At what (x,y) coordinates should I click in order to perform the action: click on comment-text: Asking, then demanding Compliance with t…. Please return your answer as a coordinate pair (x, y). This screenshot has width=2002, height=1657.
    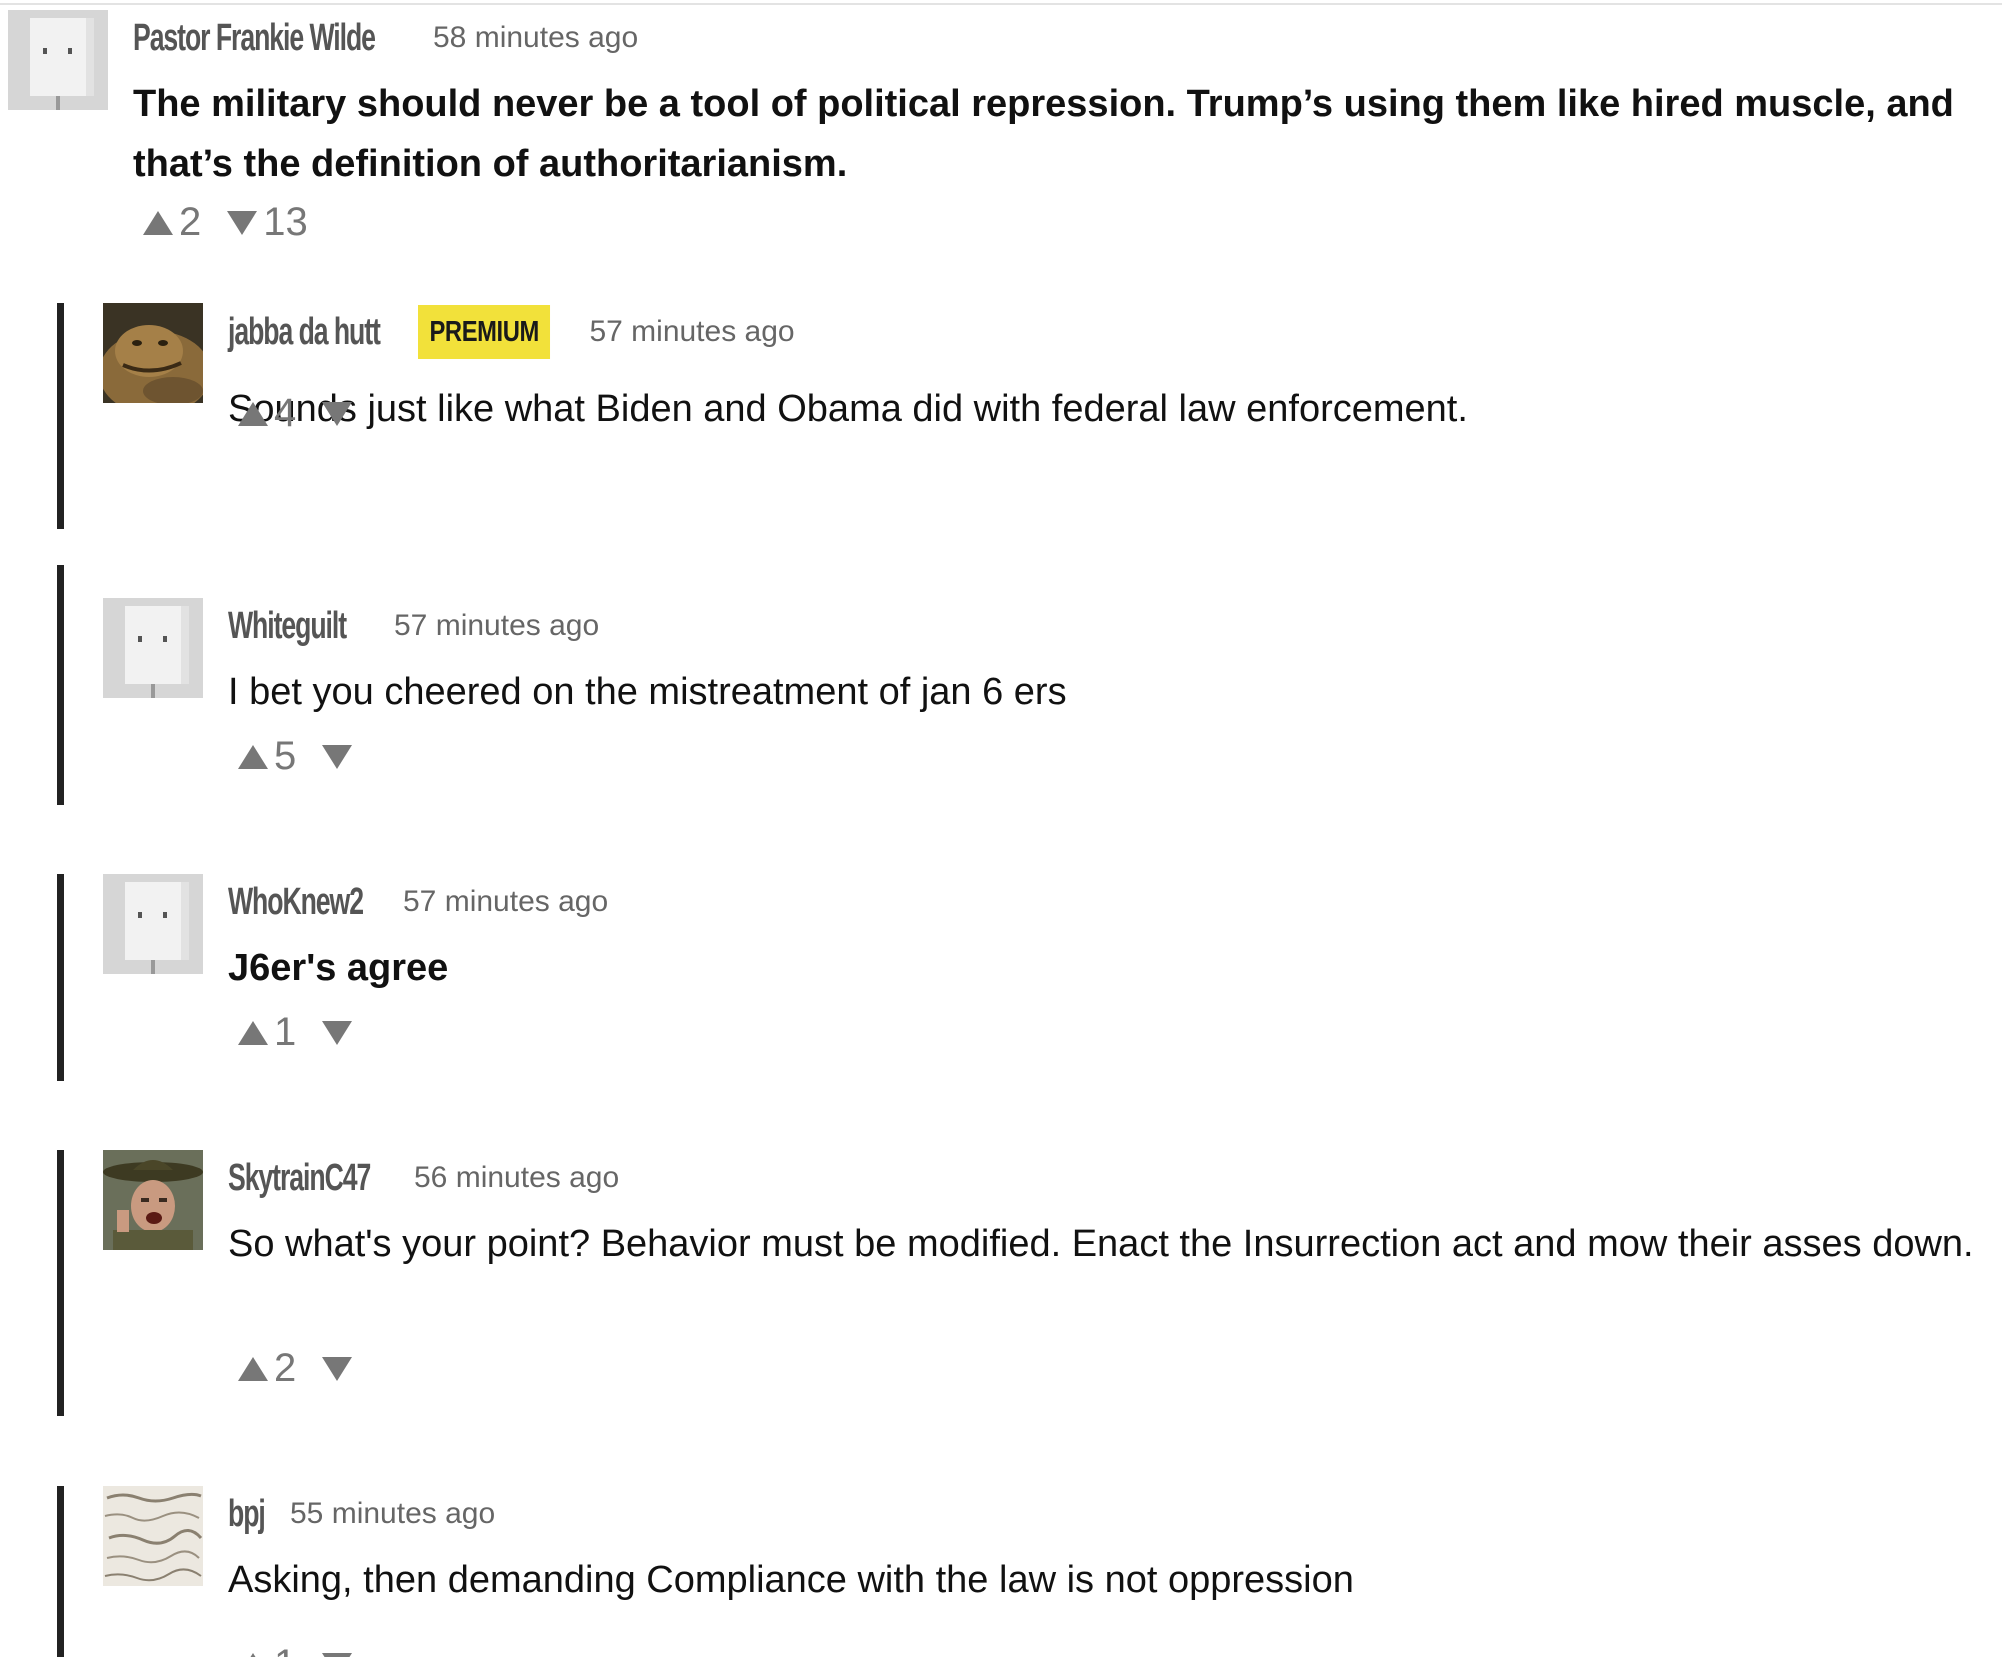
    Looking at the image, I should click on (791, 1580).